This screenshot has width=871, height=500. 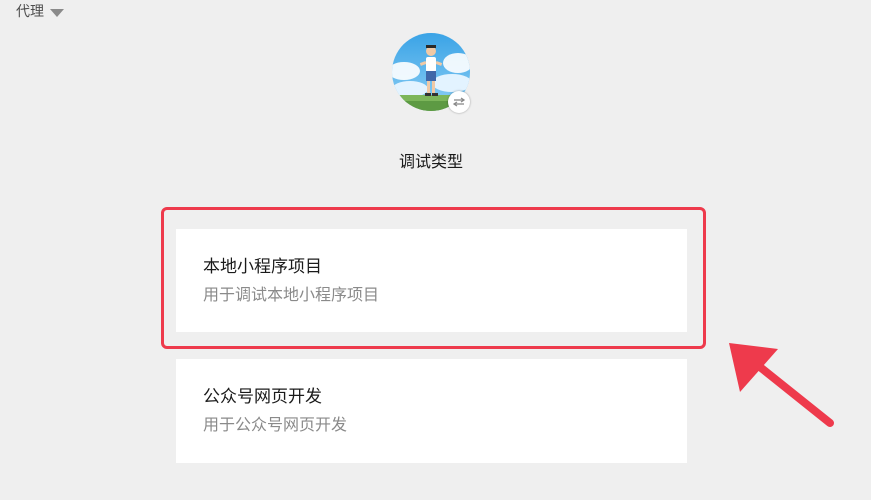 I want to click on caret-down-icon, so click(x=57, y=12).